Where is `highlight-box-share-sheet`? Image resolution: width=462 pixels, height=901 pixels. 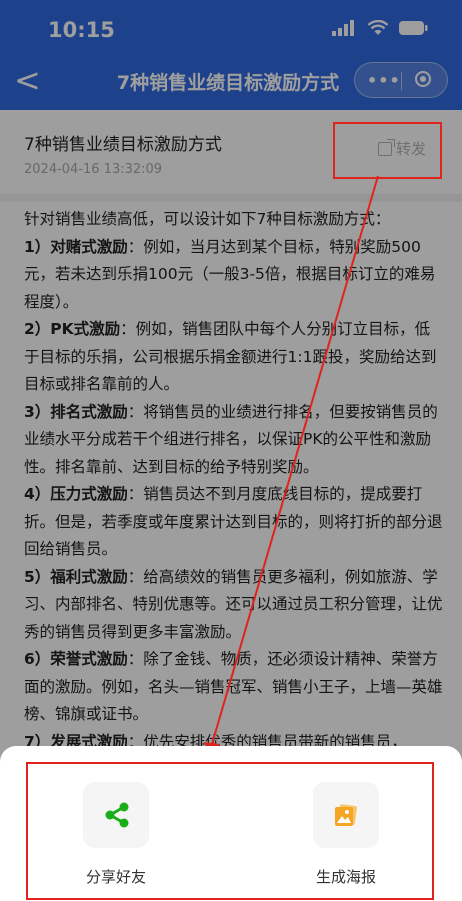 highlight-box-share-sheet is located at coordinates (230, 831).